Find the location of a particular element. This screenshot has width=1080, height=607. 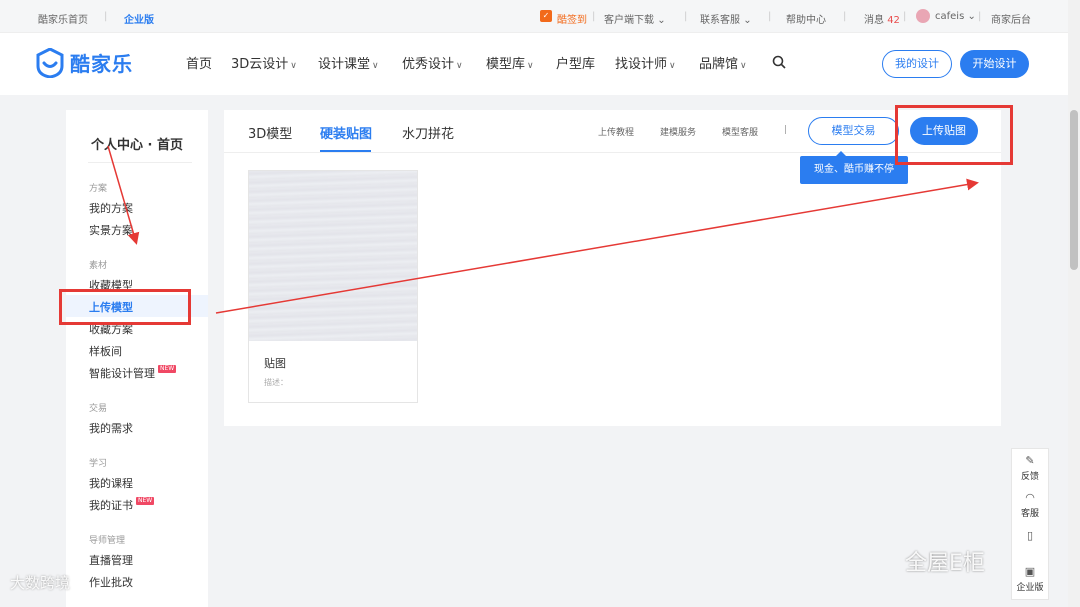

feedback-button: ✎ 反馈 is located at coordinates (1030, 468).